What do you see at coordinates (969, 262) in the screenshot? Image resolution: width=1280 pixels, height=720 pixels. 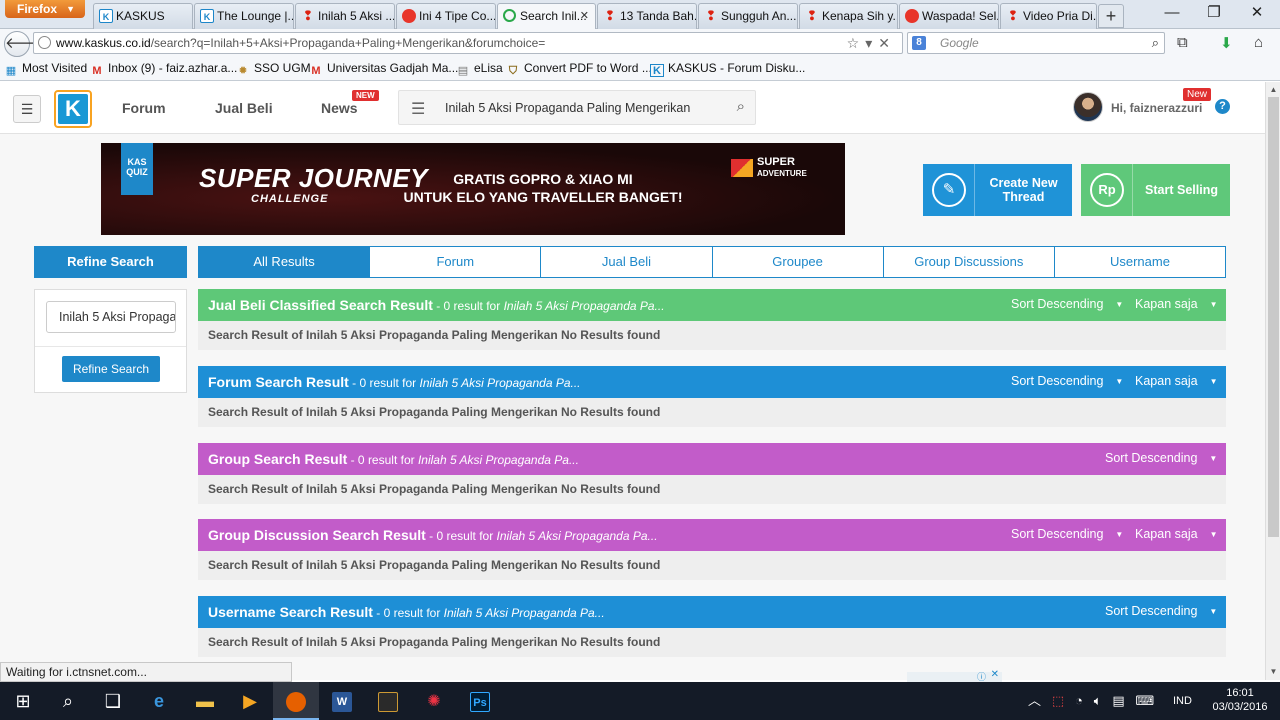 I see `tab-group-discussions: Group Discussions` at bounding box center [969, 262].